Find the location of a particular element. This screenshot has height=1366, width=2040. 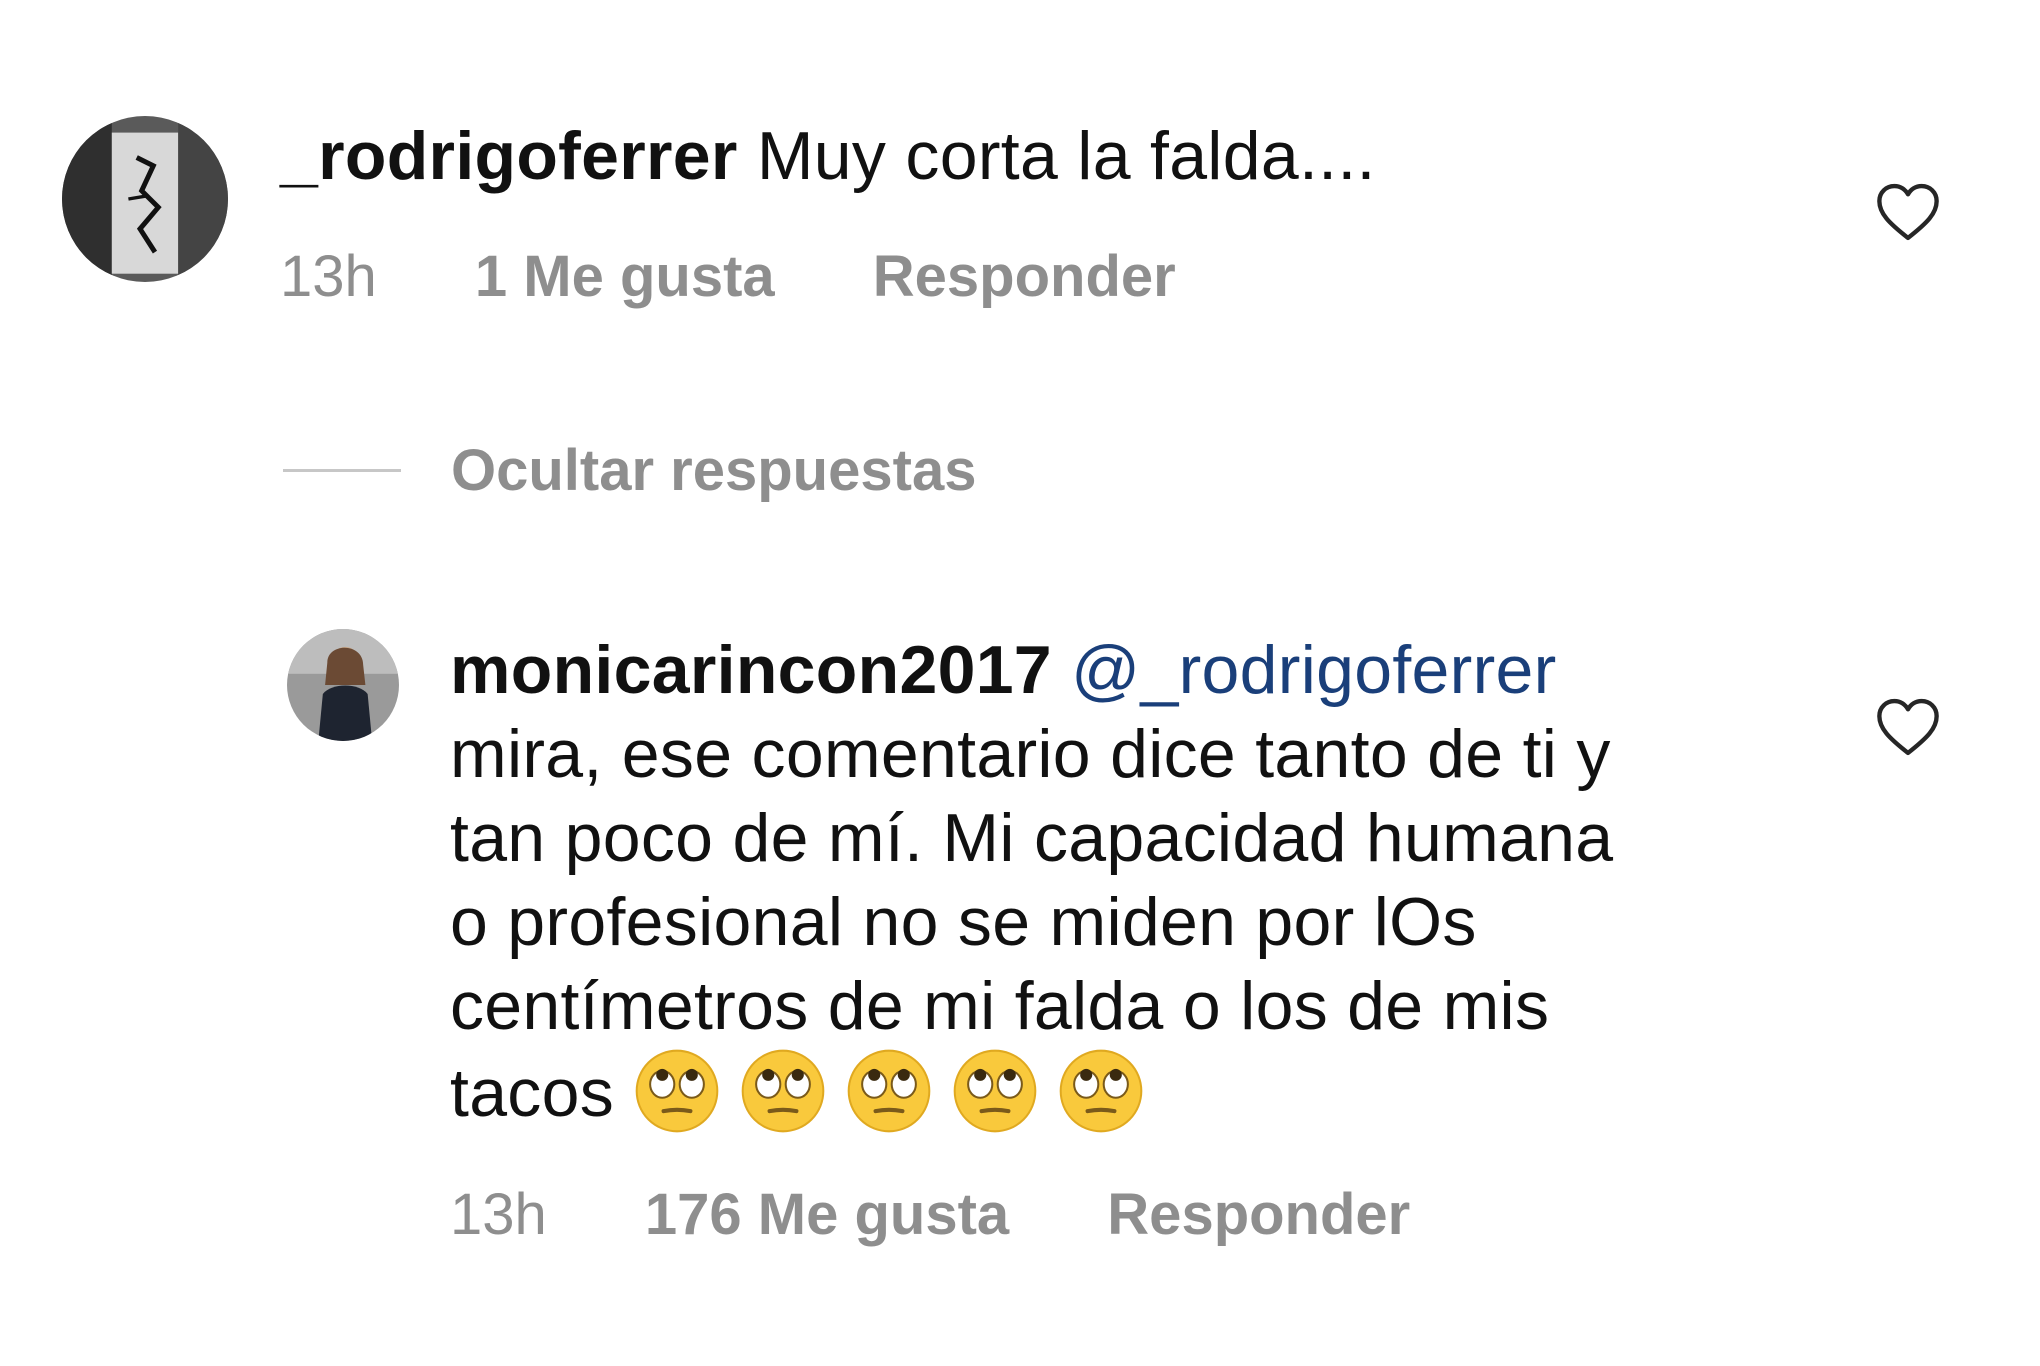

hide-replies-toggle: Ocultar respuestas is located at coordinates (629, 470).